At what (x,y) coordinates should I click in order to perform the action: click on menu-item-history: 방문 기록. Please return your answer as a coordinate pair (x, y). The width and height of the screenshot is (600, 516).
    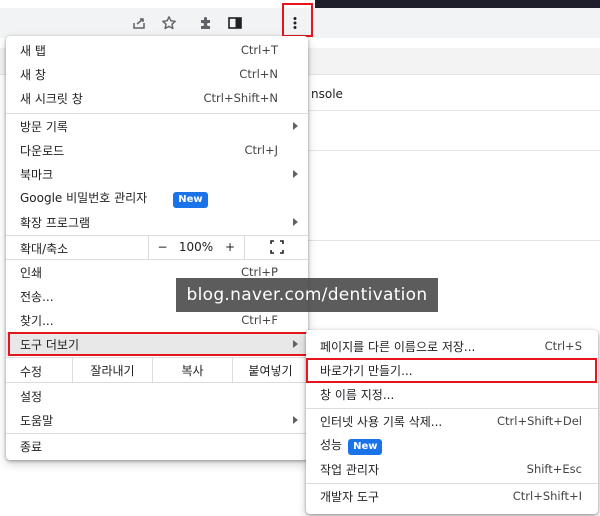
    Looking at the image, I should click on (157, 126).